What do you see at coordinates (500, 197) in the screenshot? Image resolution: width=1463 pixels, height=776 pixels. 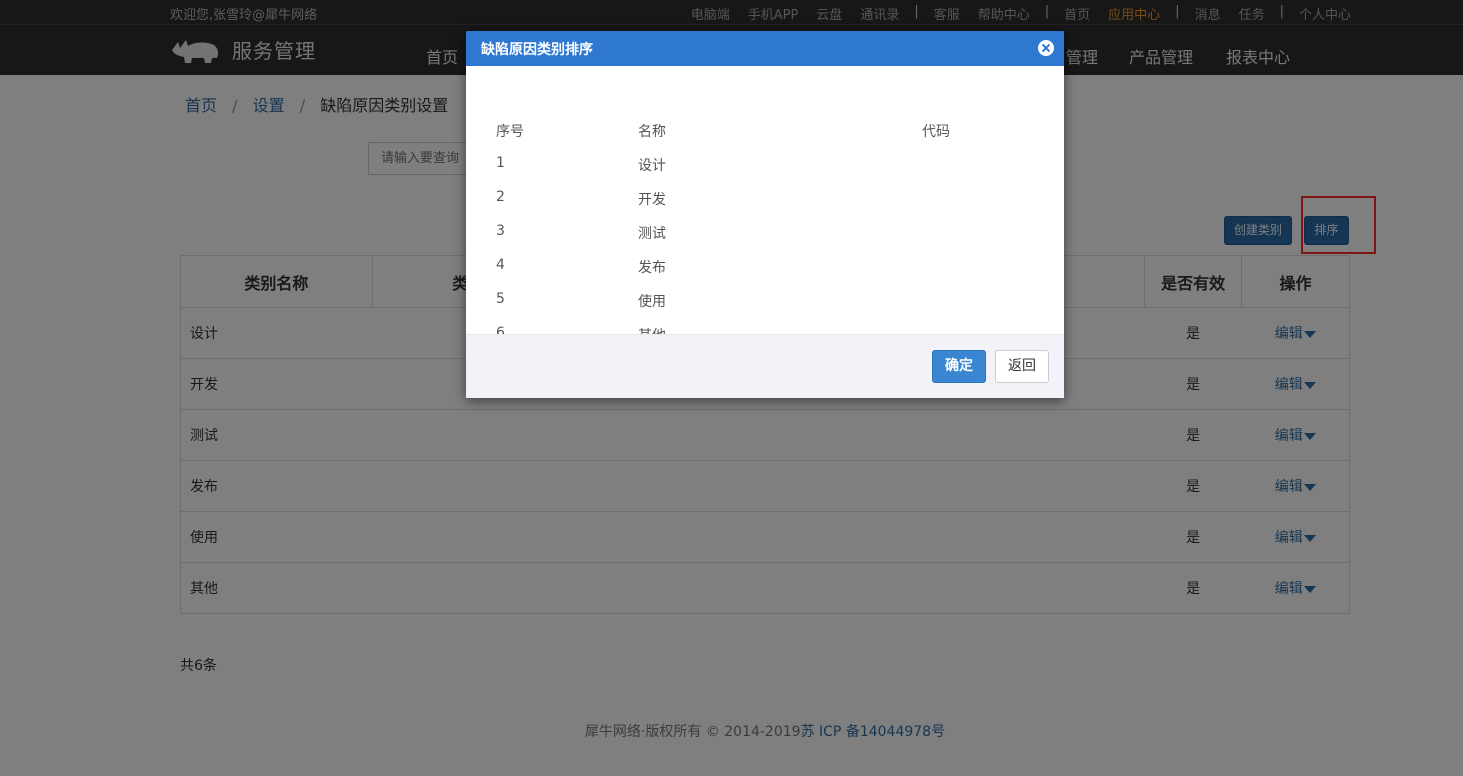 I see `item-seq: 2` at bounding box center [500, 197].